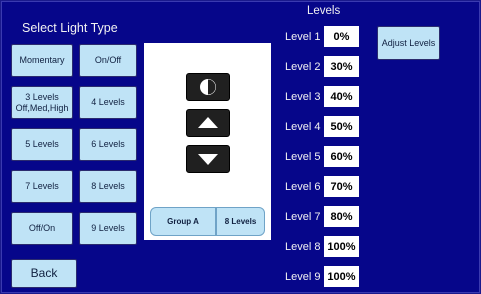  What do you see at coordinates (42, 60) in the screenshot?
I see `type-button-momentary: Momentary` at bounding box center [42, 60].